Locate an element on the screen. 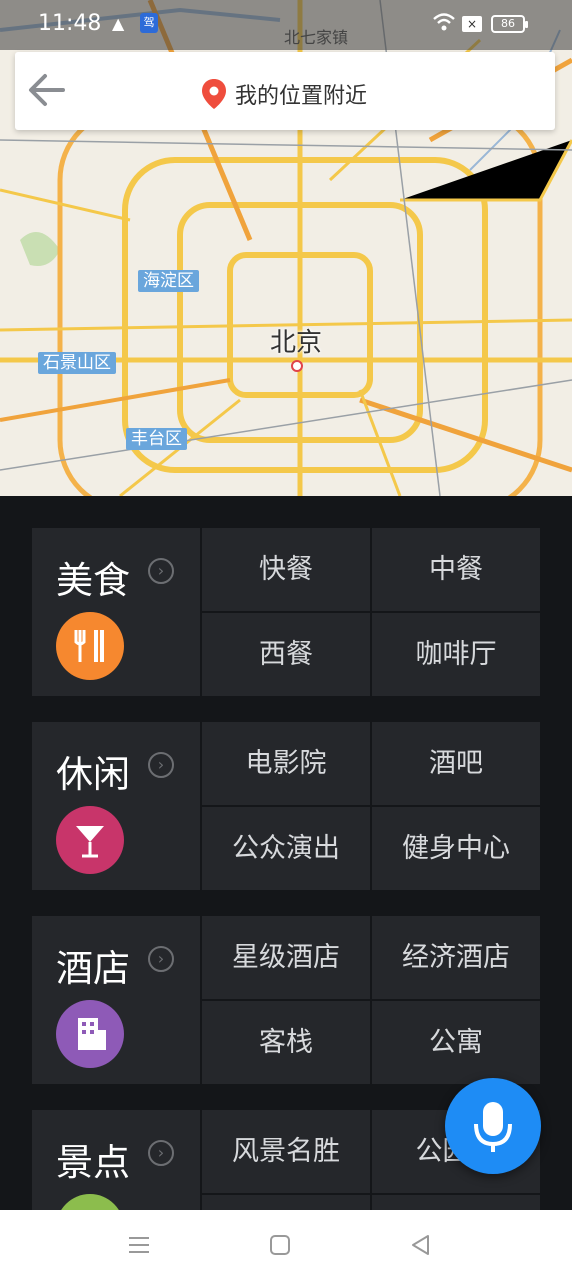 Image resolution: width=572 pixels, height=1280 pixels. category-item: 中餐 is located at coordinates (456, 569).